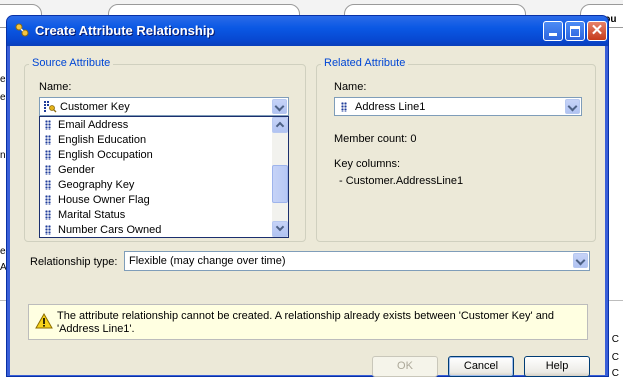 The width and height of the screenshot is (623, 382). What do you see at coordinates (22, 30) in the screenshot?
I see `relationship-icon` at bounding box center [22, 30].